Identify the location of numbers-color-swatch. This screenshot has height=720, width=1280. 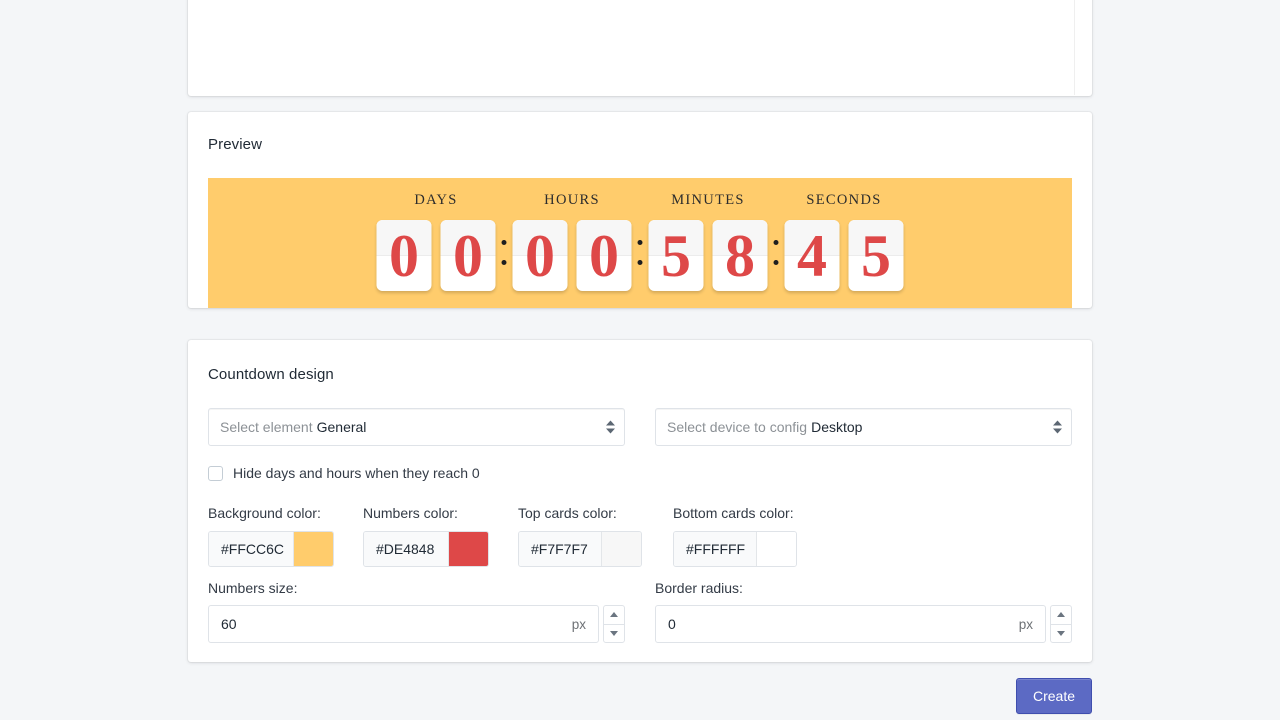
(468, 549).